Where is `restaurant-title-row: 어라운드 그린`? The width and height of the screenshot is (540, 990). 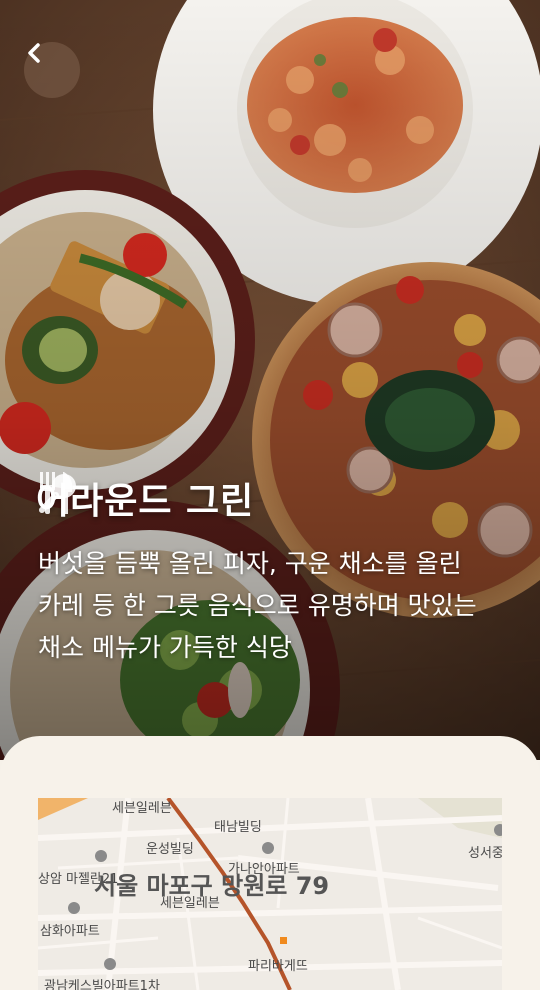
restaurant-title-row: 어라운드 그린 is located at coordinates (145, 498).